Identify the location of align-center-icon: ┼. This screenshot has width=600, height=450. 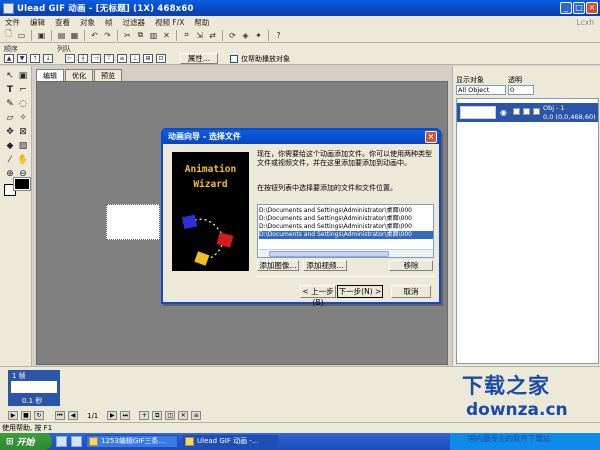
(83, 58).